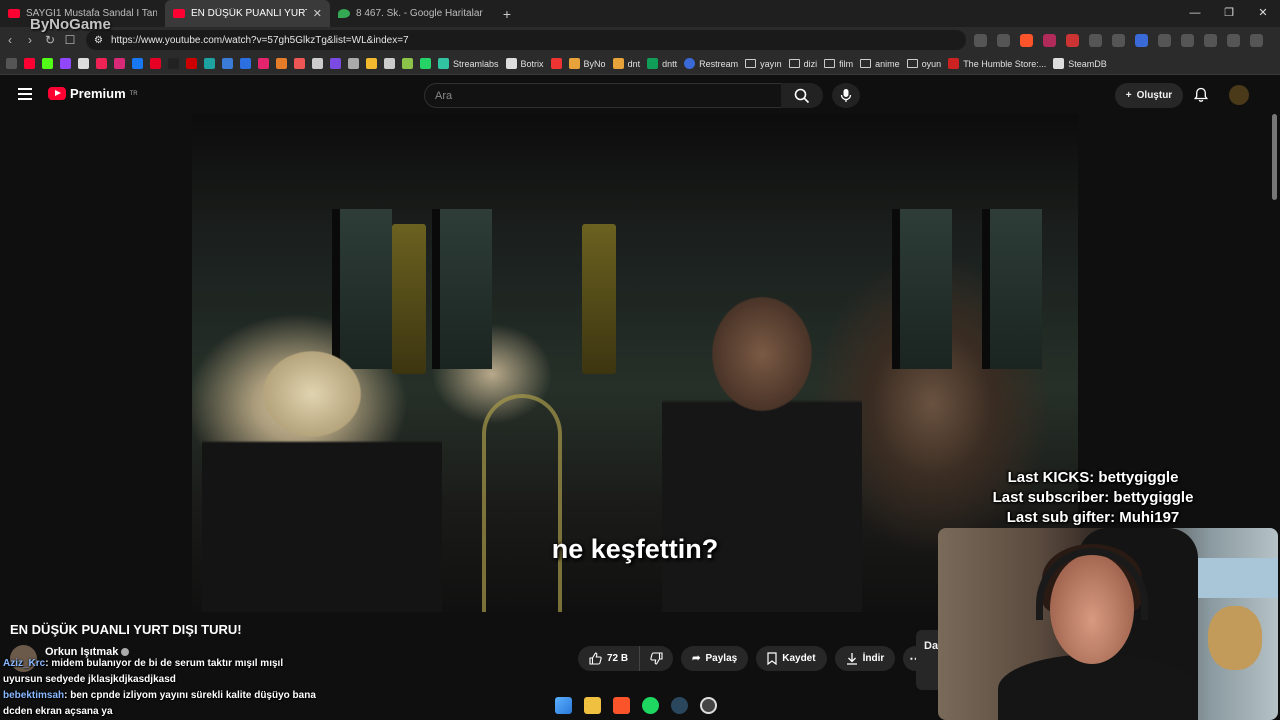  Describe the element at coordinates (1149, 95) in the screenshot. I see `create-button: + Oluştur` at that location.